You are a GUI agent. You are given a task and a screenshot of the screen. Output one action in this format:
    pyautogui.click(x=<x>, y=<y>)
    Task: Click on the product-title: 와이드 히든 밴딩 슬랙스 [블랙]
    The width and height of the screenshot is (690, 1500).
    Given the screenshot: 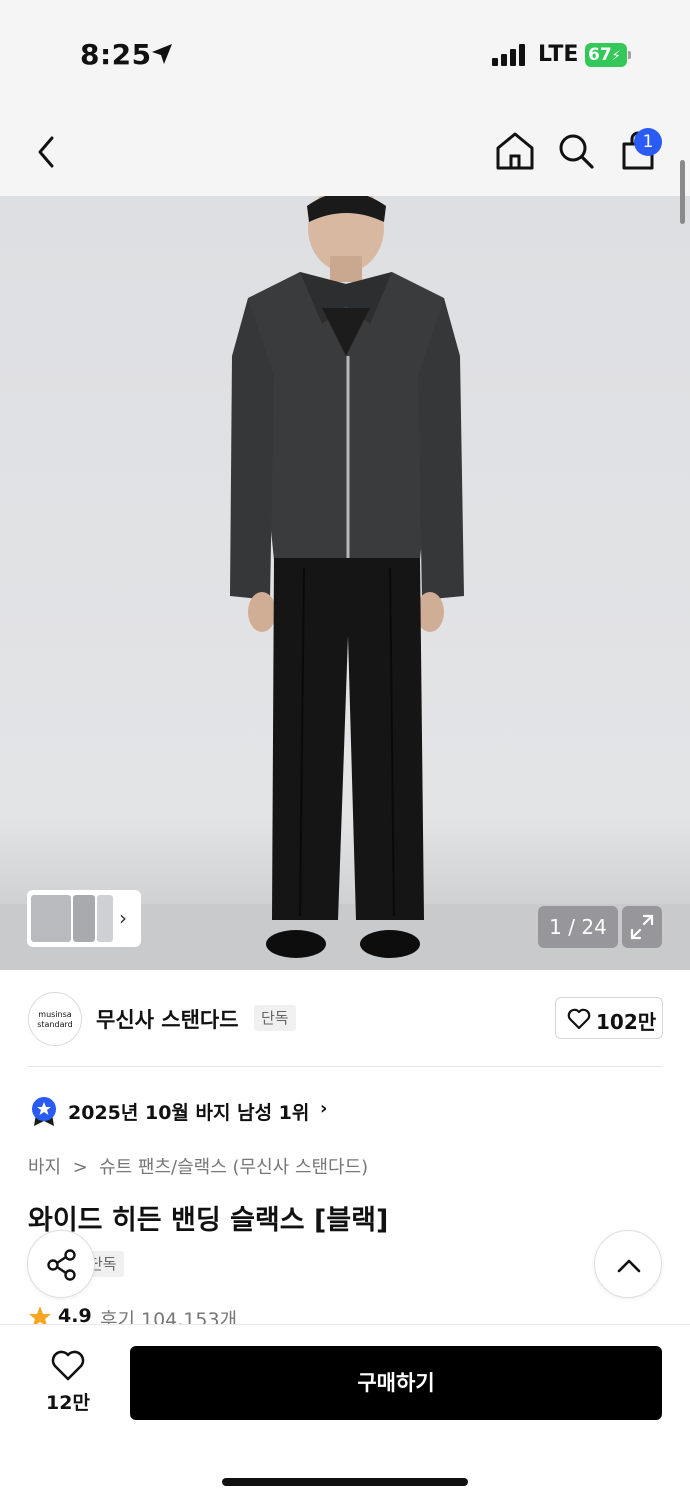 What is the action you would take?
    pyautogui.click(x=208, y=1220)
    